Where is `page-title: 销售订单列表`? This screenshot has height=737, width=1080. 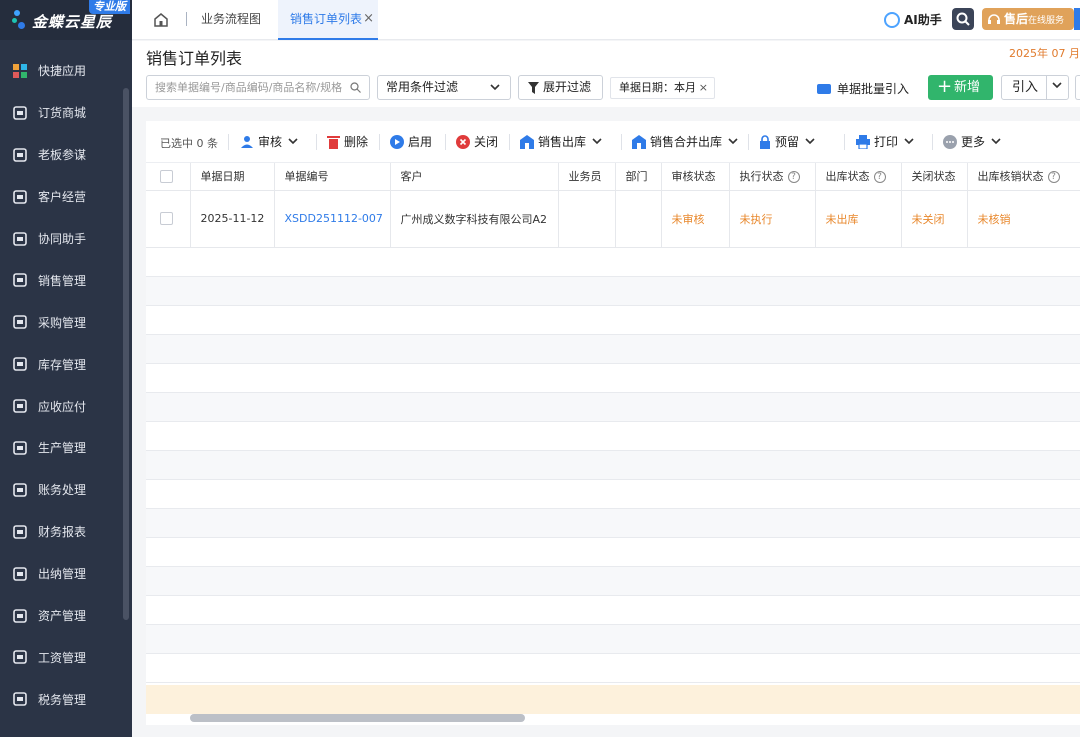
page-title: 销售订单列表 is located at coordinates (194, 58).